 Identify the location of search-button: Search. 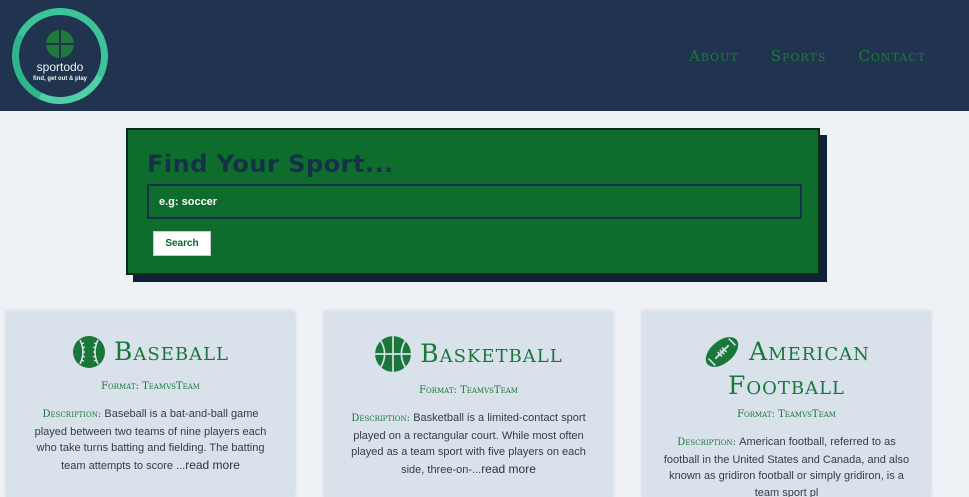
(182, 243).